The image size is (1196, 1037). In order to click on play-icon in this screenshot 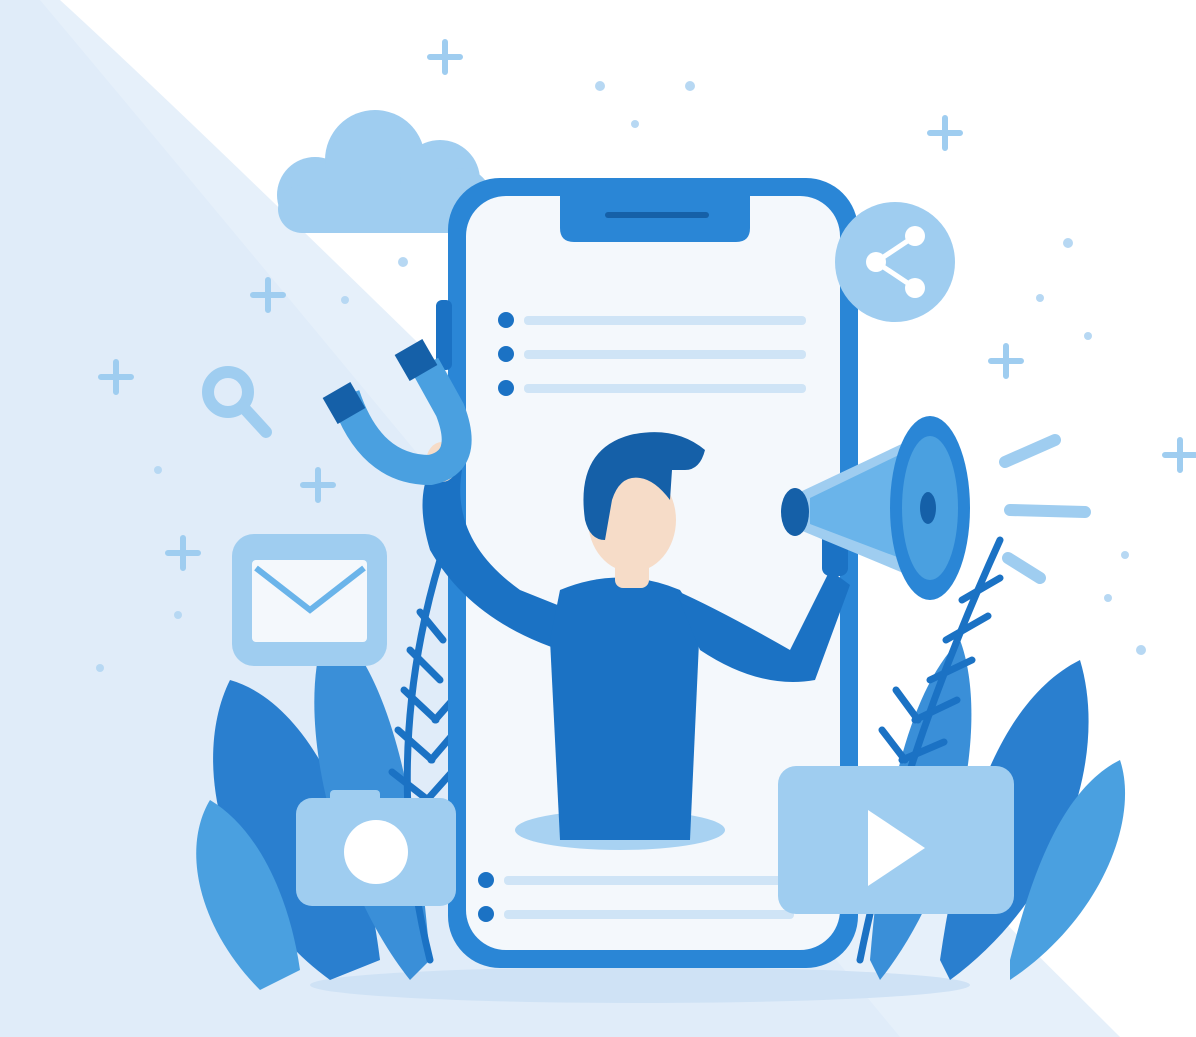, I will do `click(896, 840)`.